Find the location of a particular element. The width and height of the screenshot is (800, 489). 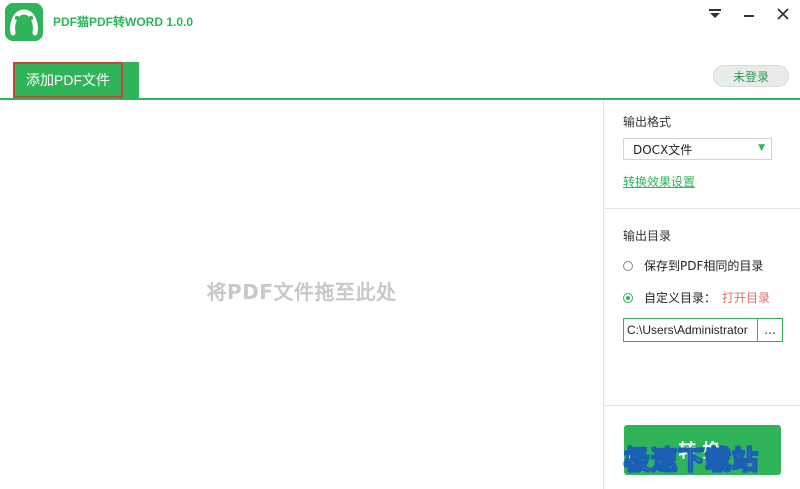

title-bar: PDF猫PDF转WORD 1.0.0 is located at coordinates (400, 31).